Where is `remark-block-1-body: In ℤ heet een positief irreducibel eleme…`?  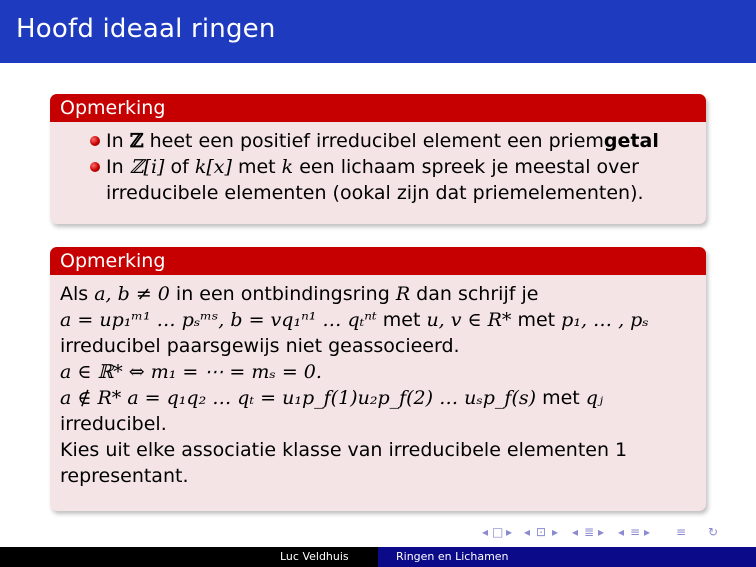
remark-block-1-body: In ℤ heet een positief irreducibel eleme… is located at coordinates (378, 168).